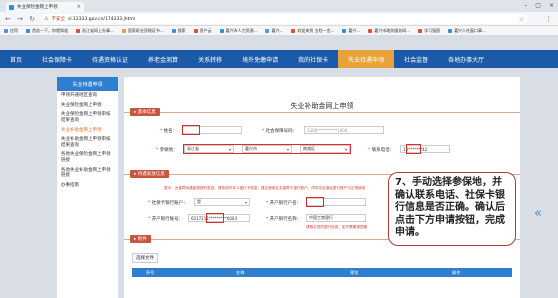 Image resolution: width=558 pixels, height=298 pixels. What do you see at coordinates (315, 202) in the screenshot?
I see `account-name-highlight` at bounding box center [315, 202].